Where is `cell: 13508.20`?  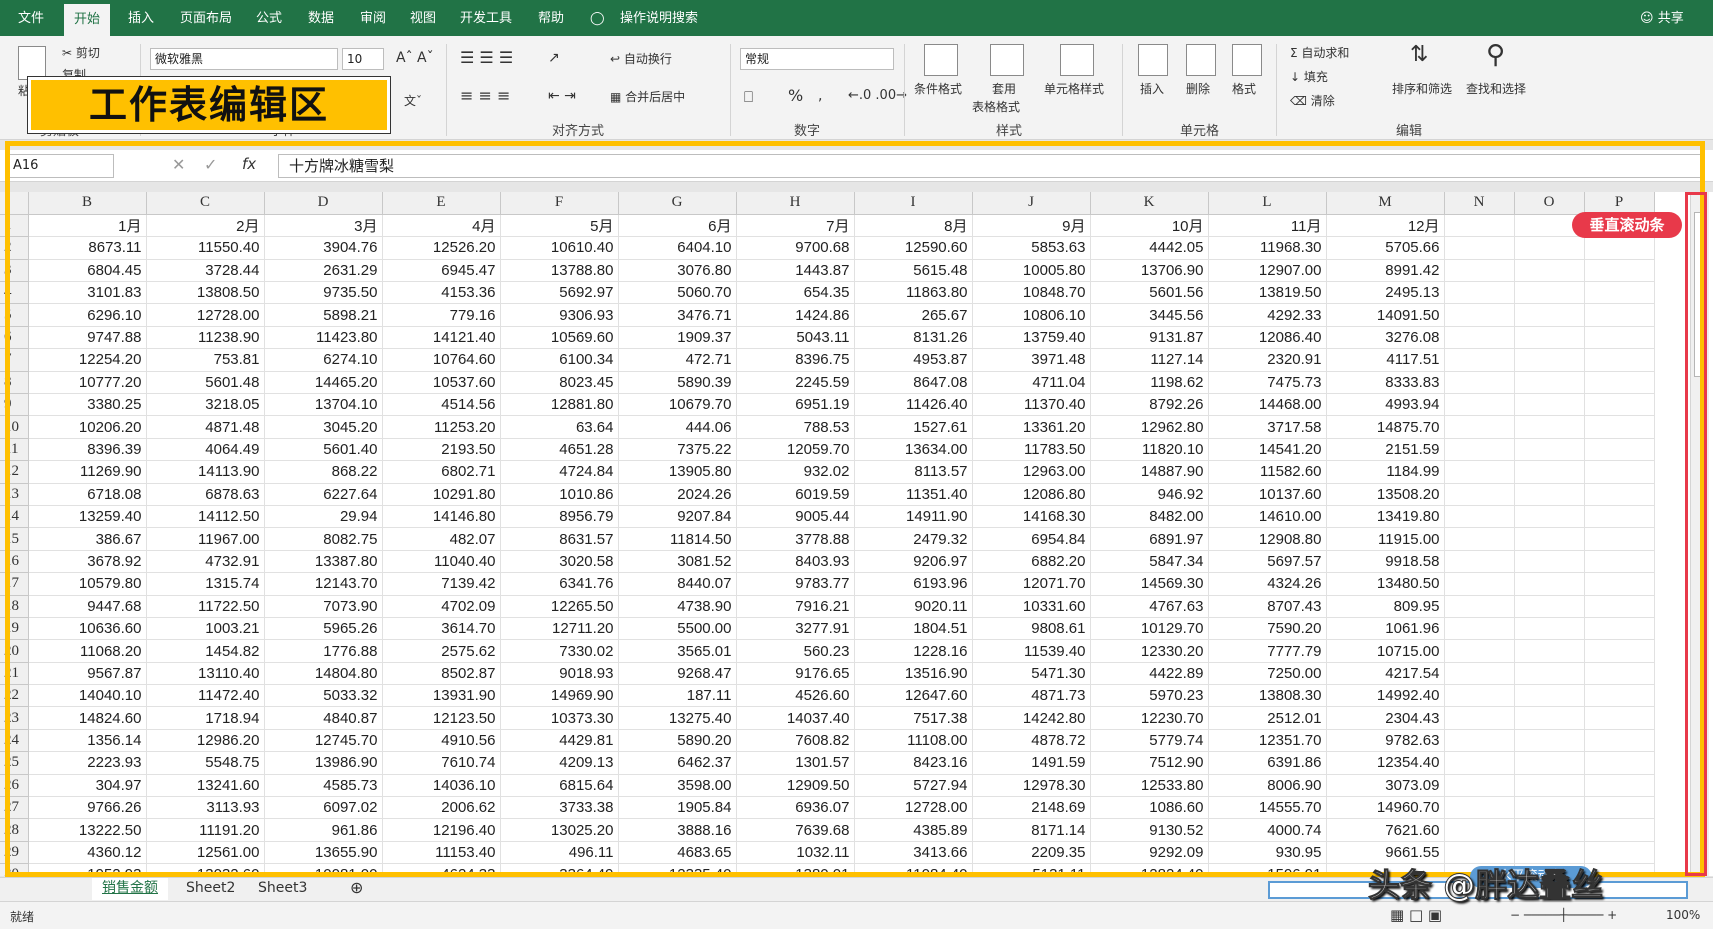
cell: 13508.20 is located at coordinates (1385, 494).